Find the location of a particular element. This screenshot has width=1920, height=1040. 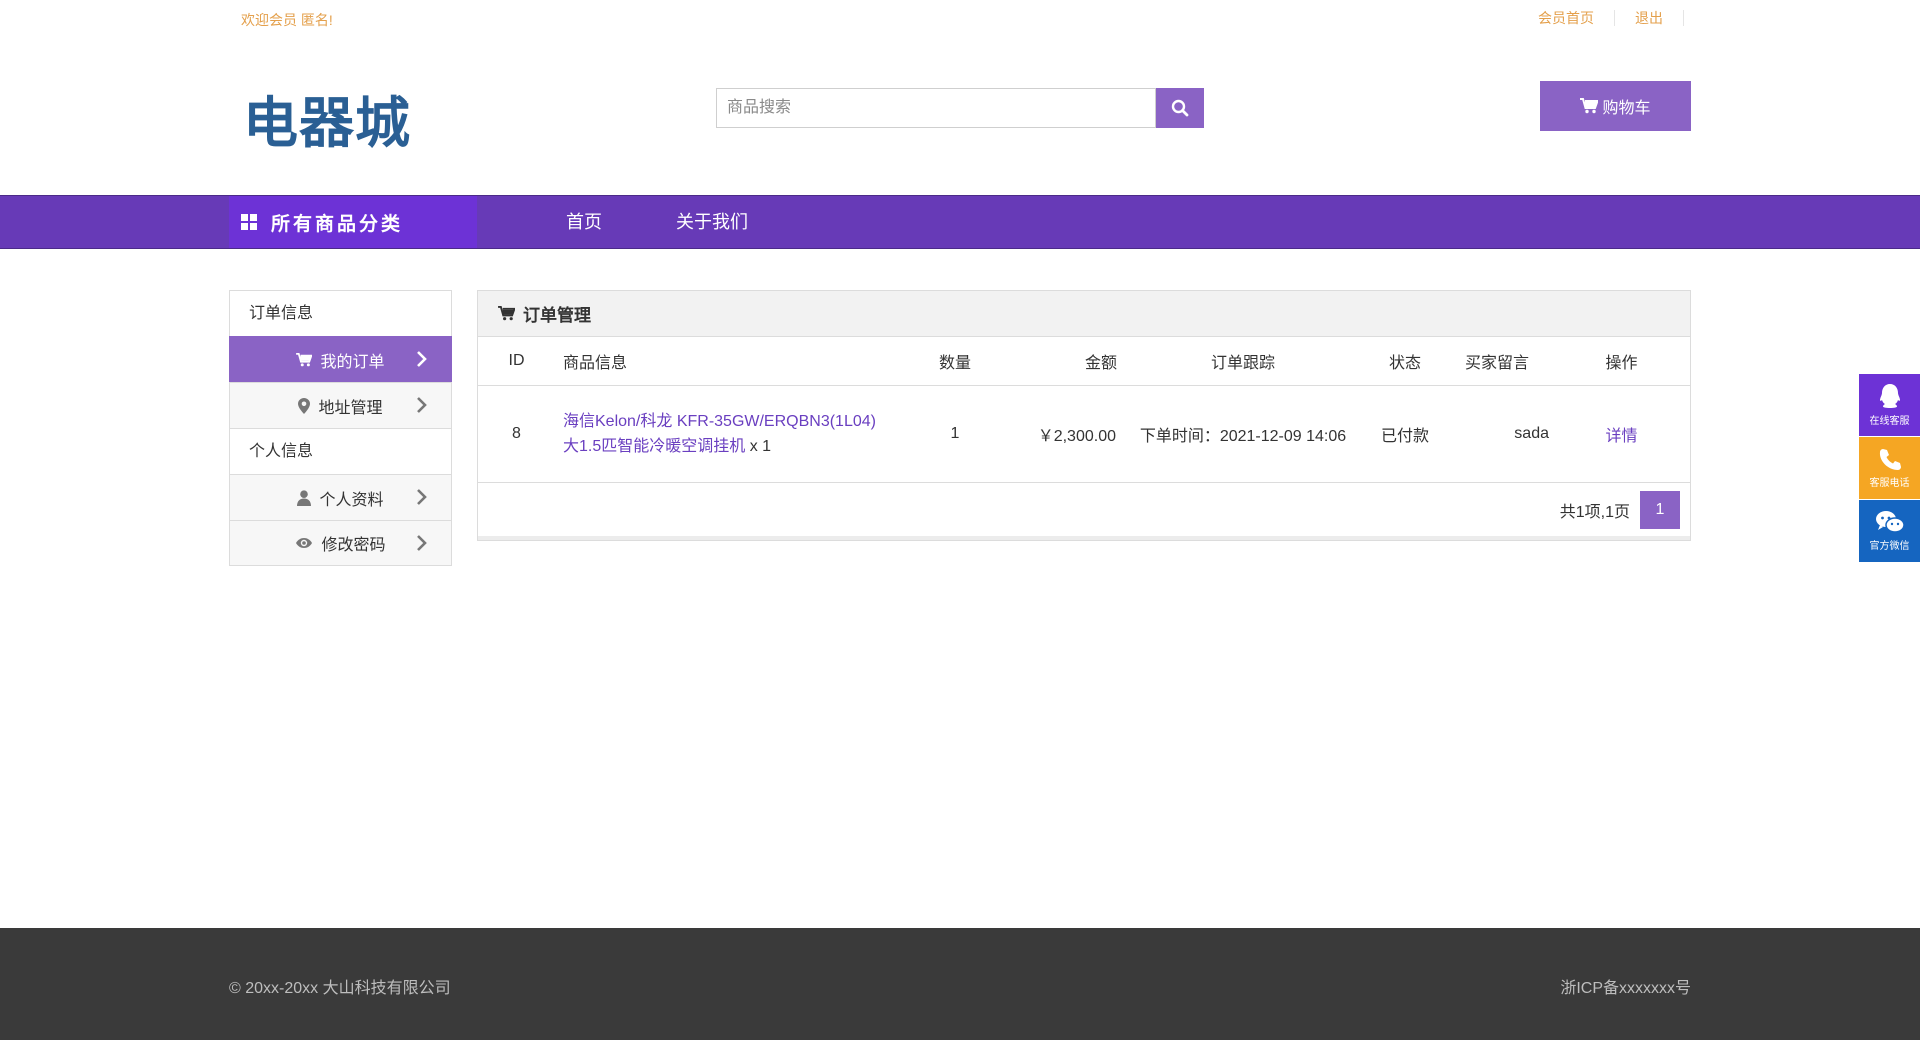

sidebar-item-label: 地址管理 is located at coordinates (350, 408).